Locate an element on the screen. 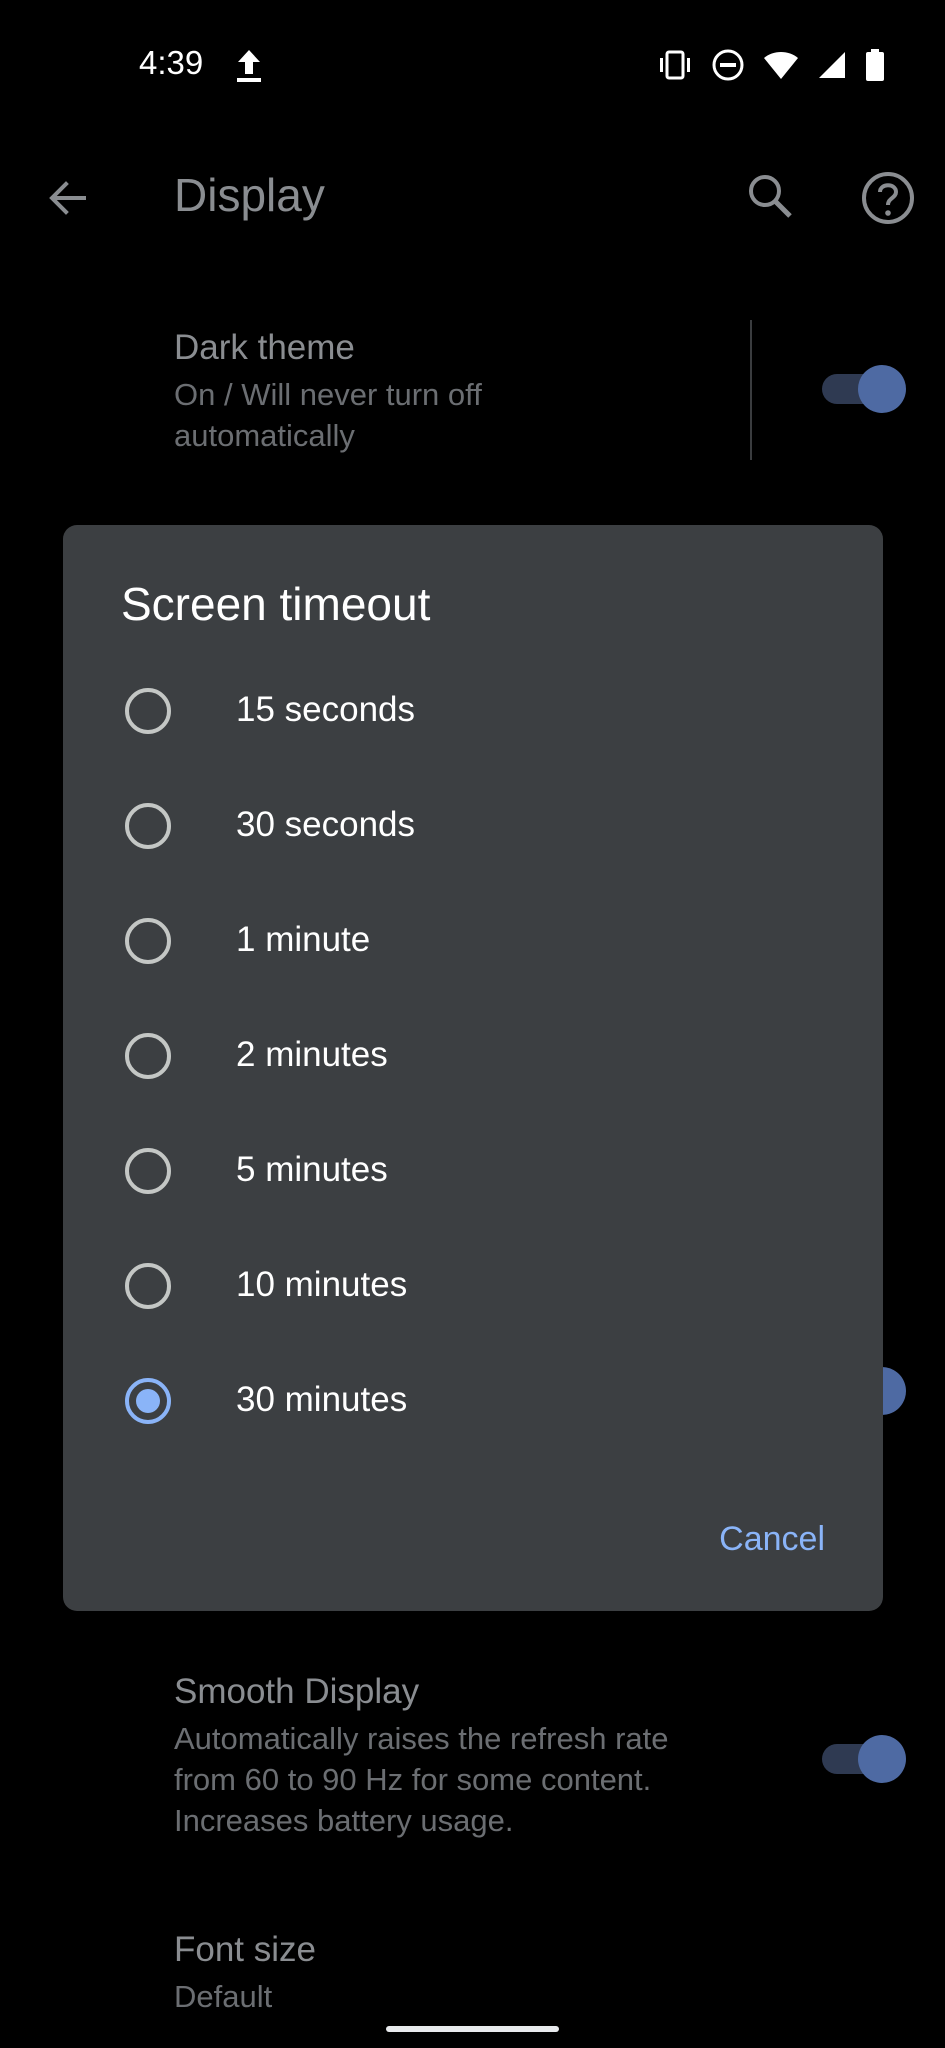 This screenshot has height=2048, width=945. page-title: Display is located at coordinates (249, 195).